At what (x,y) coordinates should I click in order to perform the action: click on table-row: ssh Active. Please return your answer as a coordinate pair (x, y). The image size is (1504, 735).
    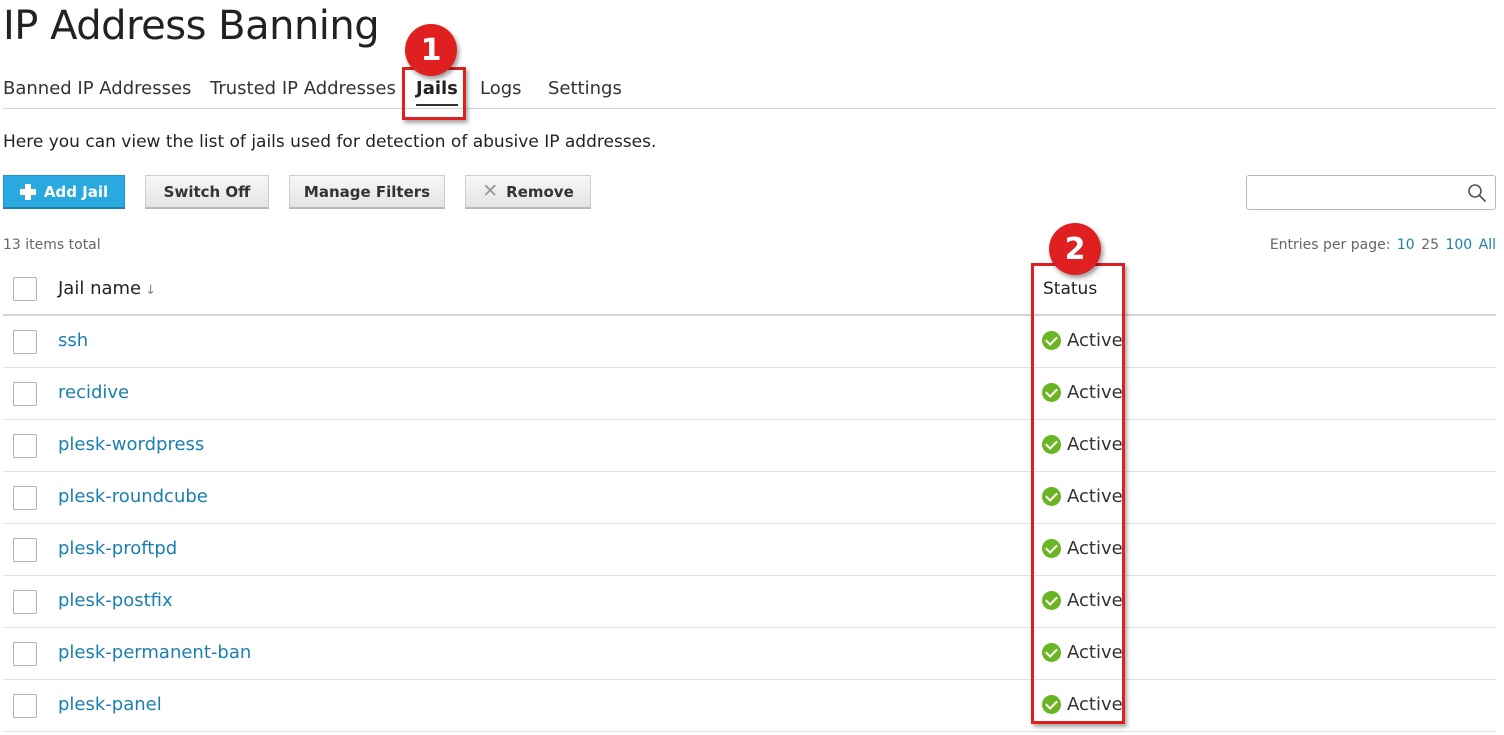
    Looking at the image, I should click on (749, 342).